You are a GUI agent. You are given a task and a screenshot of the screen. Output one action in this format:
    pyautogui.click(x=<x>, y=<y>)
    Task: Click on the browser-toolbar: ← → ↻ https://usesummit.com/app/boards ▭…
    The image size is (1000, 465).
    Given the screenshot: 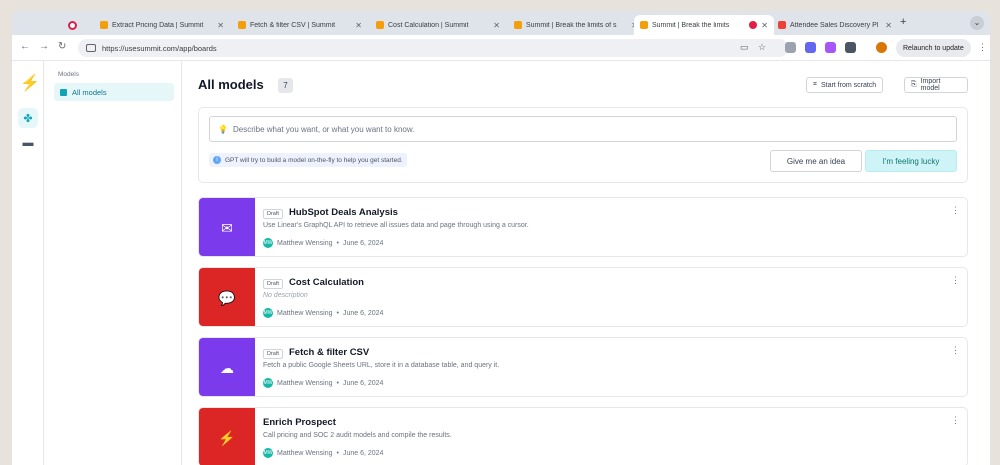 What is the action you would take?
    pyautogui.click(x=501, y=48)
    